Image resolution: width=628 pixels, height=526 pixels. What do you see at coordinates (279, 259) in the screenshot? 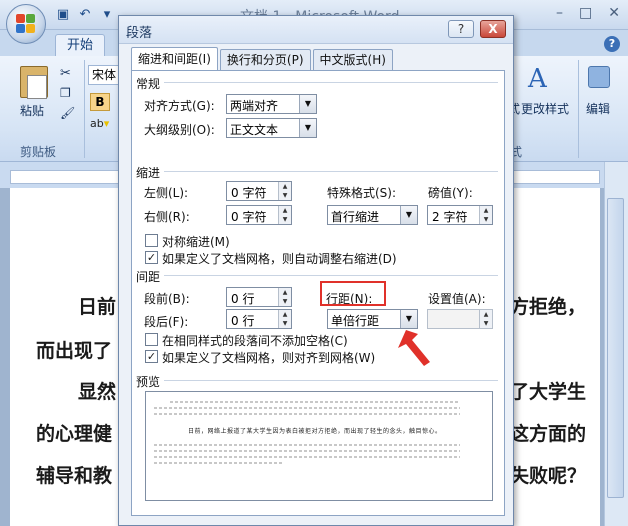
I see `auto-adjust-indent-label: 如果定义了文档网格，则自动调整右缩进(D)` at bounding box center [279, 259].